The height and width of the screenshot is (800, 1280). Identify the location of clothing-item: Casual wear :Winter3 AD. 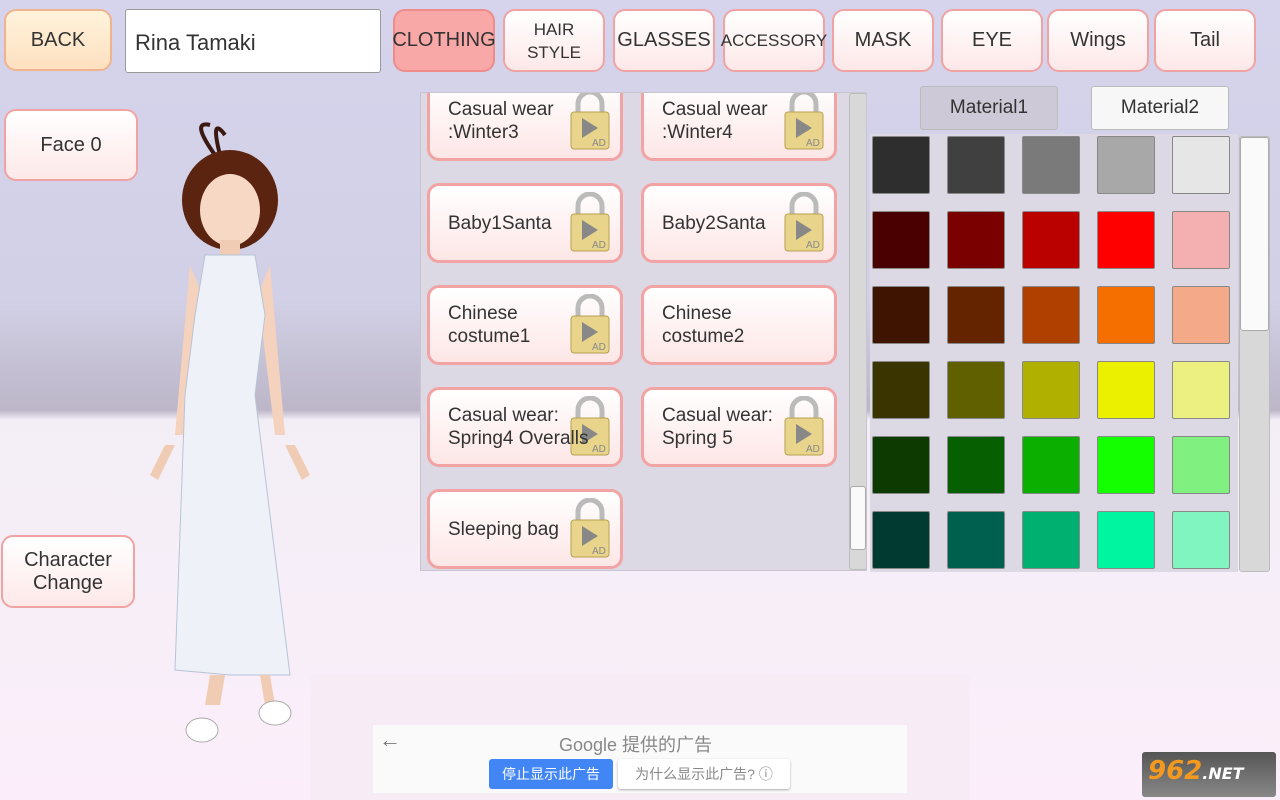
(525, 127).